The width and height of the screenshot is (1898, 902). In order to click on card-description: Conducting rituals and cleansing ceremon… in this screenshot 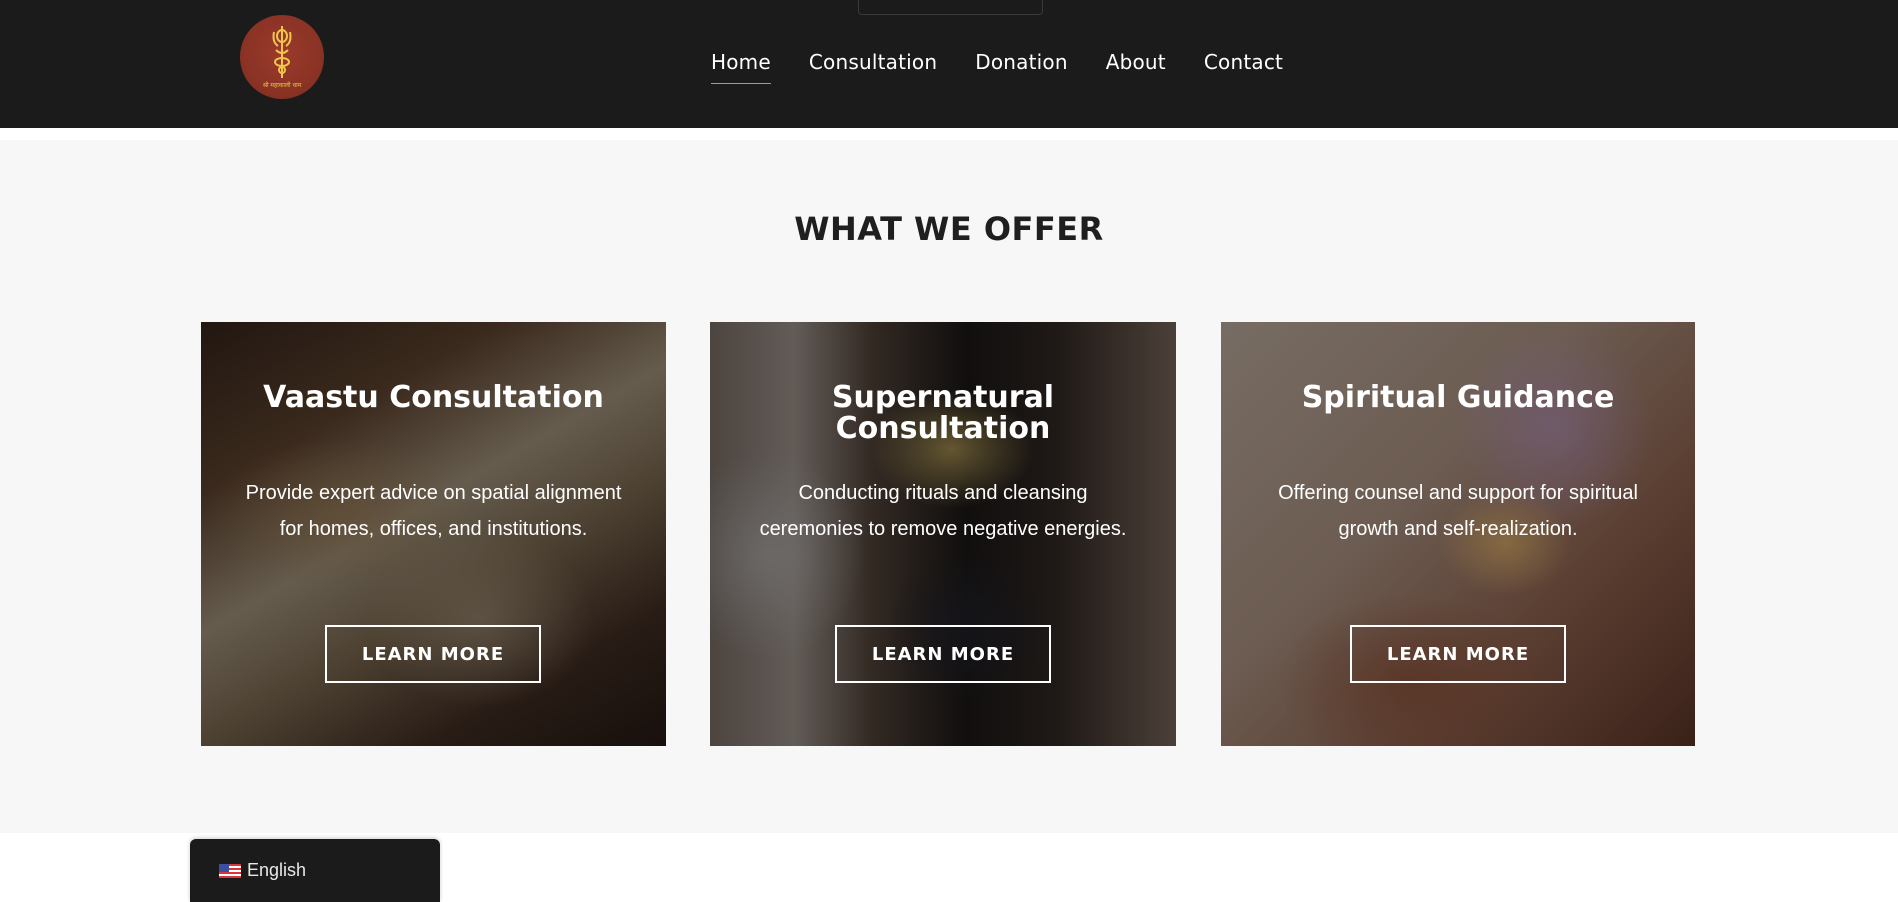, I will do `click(943, 511)`.